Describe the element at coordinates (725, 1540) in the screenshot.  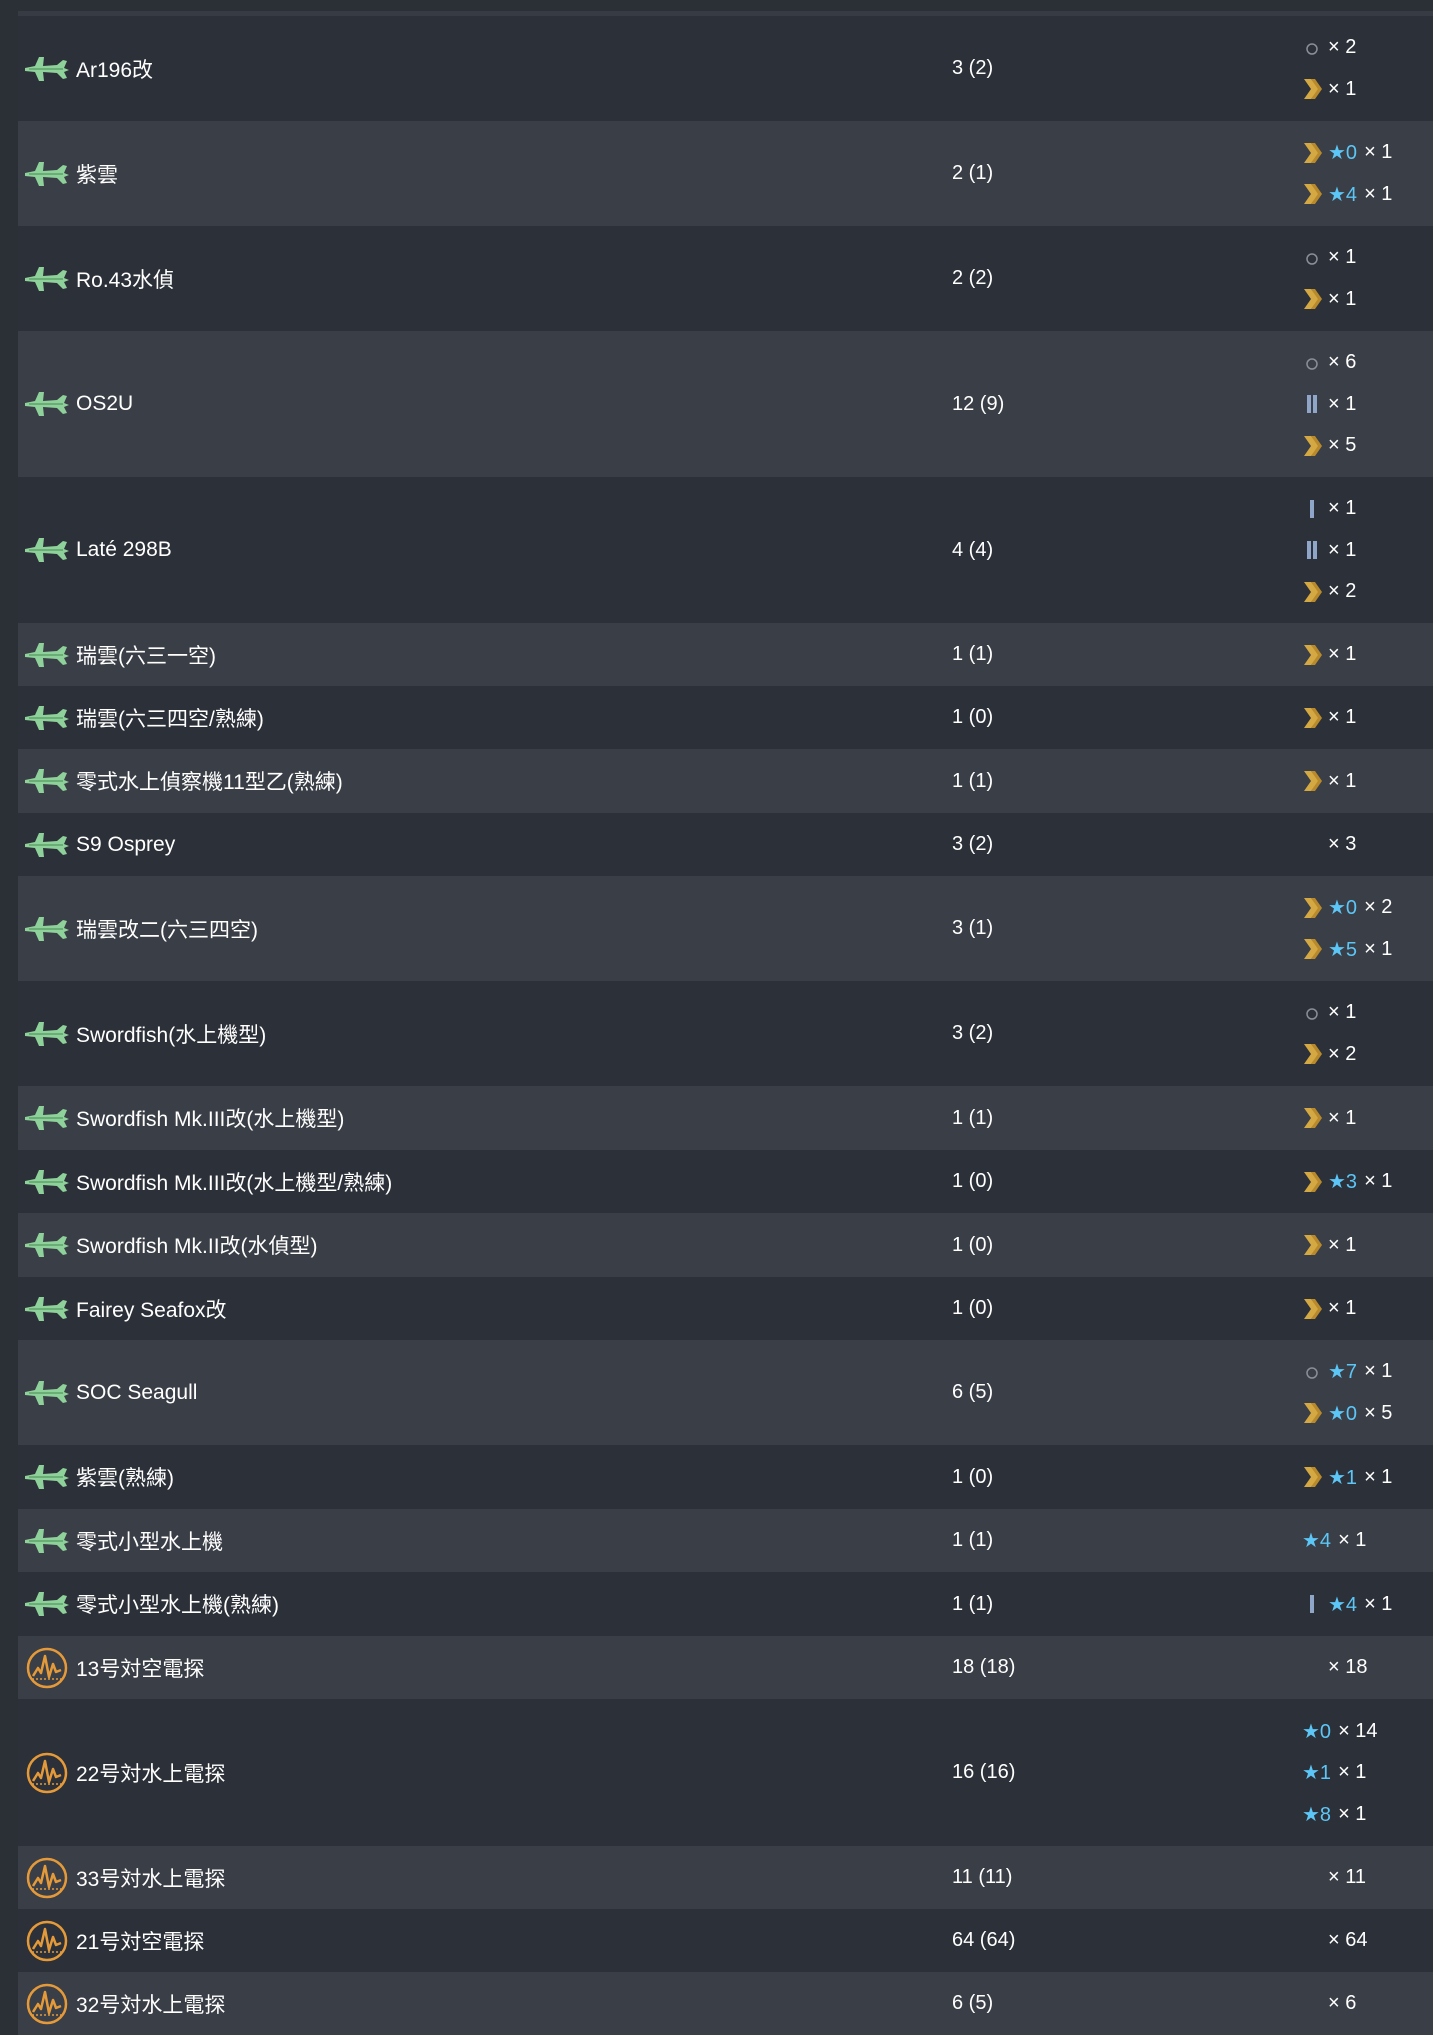
I see `table-row: 零式小型水上機 1 (1) ★4 × 1` at that location.